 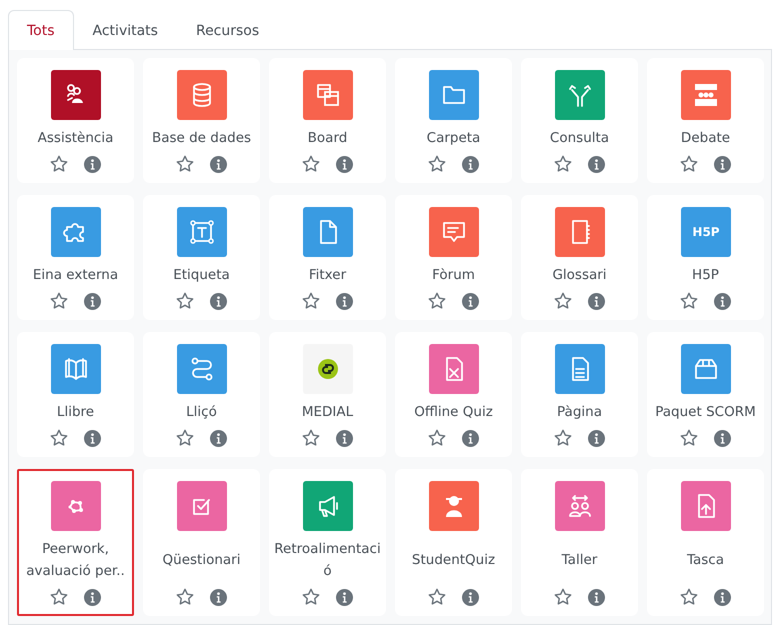 What do you see at coordinates (201, 560) in the screenshot?
I see `module-label: Qüestionari` at bounding box center [201, 560].